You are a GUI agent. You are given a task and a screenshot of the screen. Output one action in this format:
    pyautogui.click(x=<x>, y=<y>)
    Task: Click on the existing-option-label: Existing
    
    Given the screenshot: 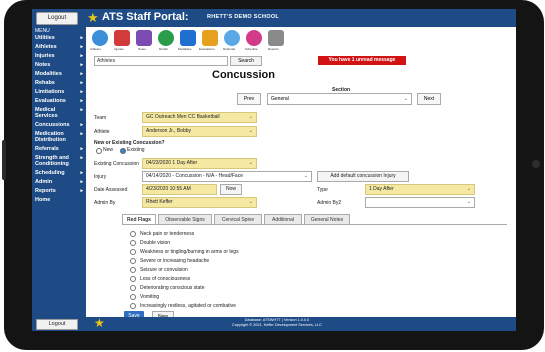 What is the action you would take?
    pyautogui.click(x=136, y=150)
    